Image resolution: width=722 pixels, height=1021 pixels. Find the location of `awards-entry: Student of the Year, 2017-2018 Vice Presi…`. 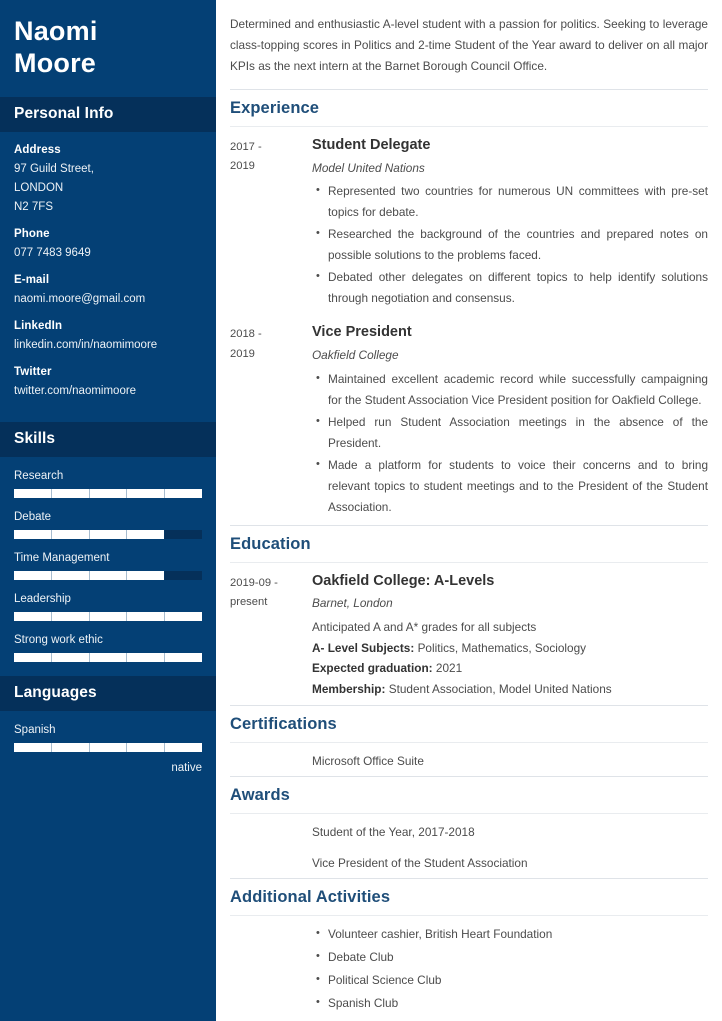

awards-entry: Student of the Year, 2017-2018 Vice Presi… is located at coordinates (469, 845).